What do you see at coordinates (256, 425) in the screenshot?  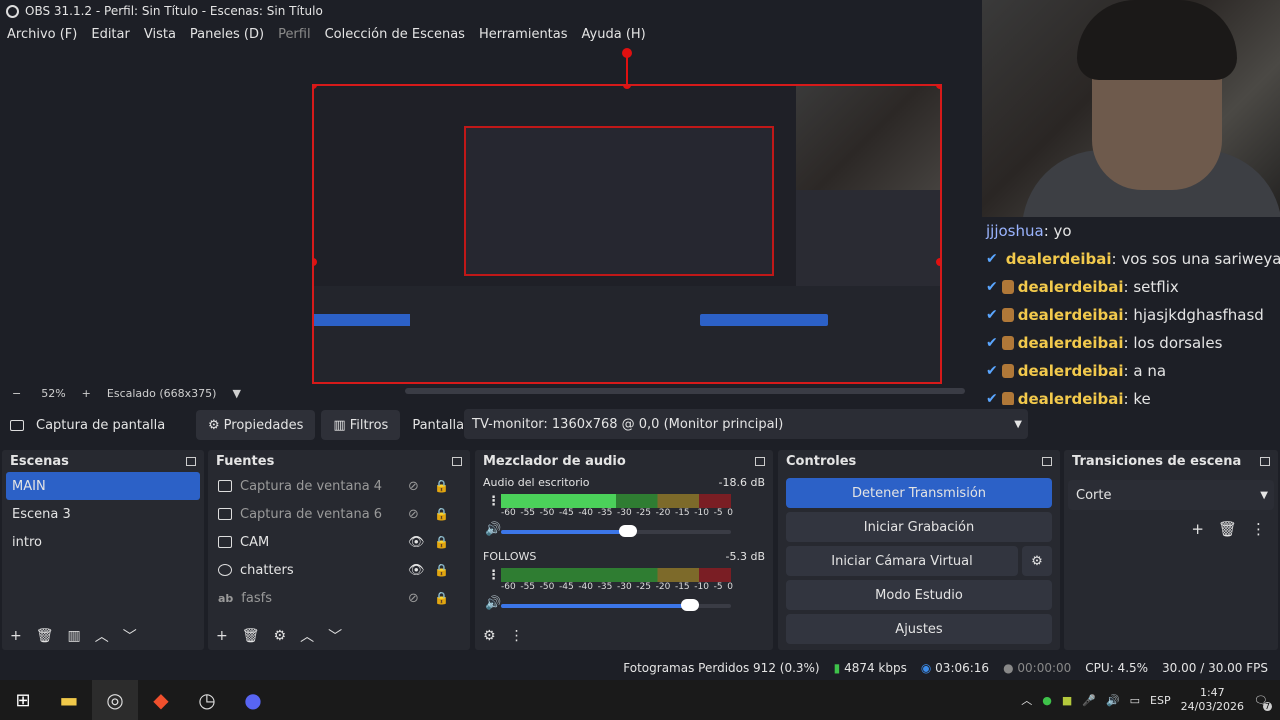 I see `properties-button: ⚙ Propiedades` at bounding box center [256, 425].